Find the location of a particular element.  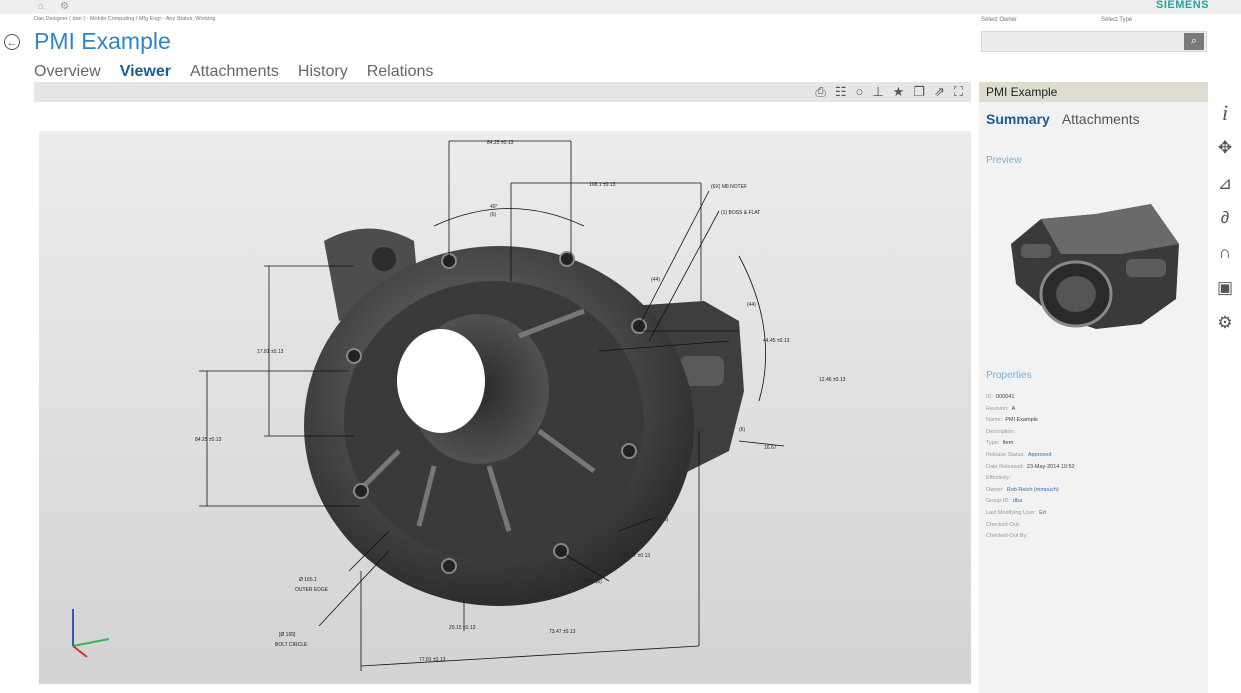

tab-history: History is located at coordinates (323, 72).